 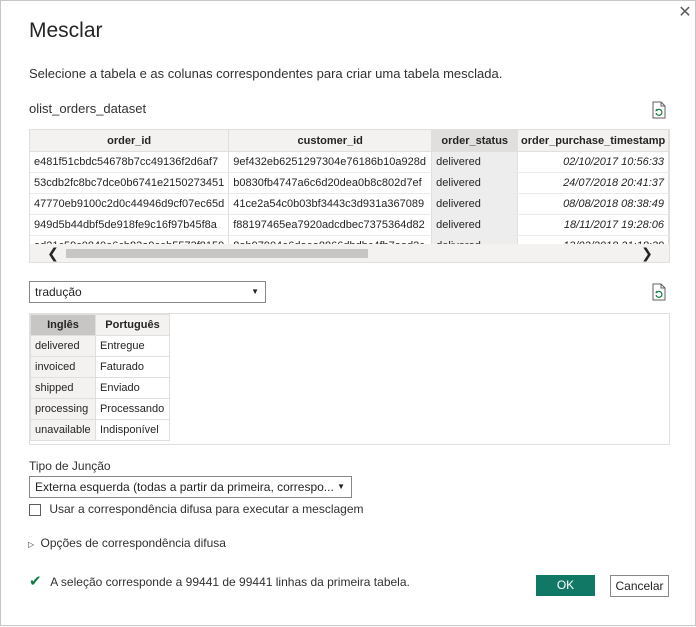 What do you see at coordinates (133, 543) in the screenshot?
I see `fuzzy-options-label: Opções de correspondência difusa` at bounding box center [133, 543].